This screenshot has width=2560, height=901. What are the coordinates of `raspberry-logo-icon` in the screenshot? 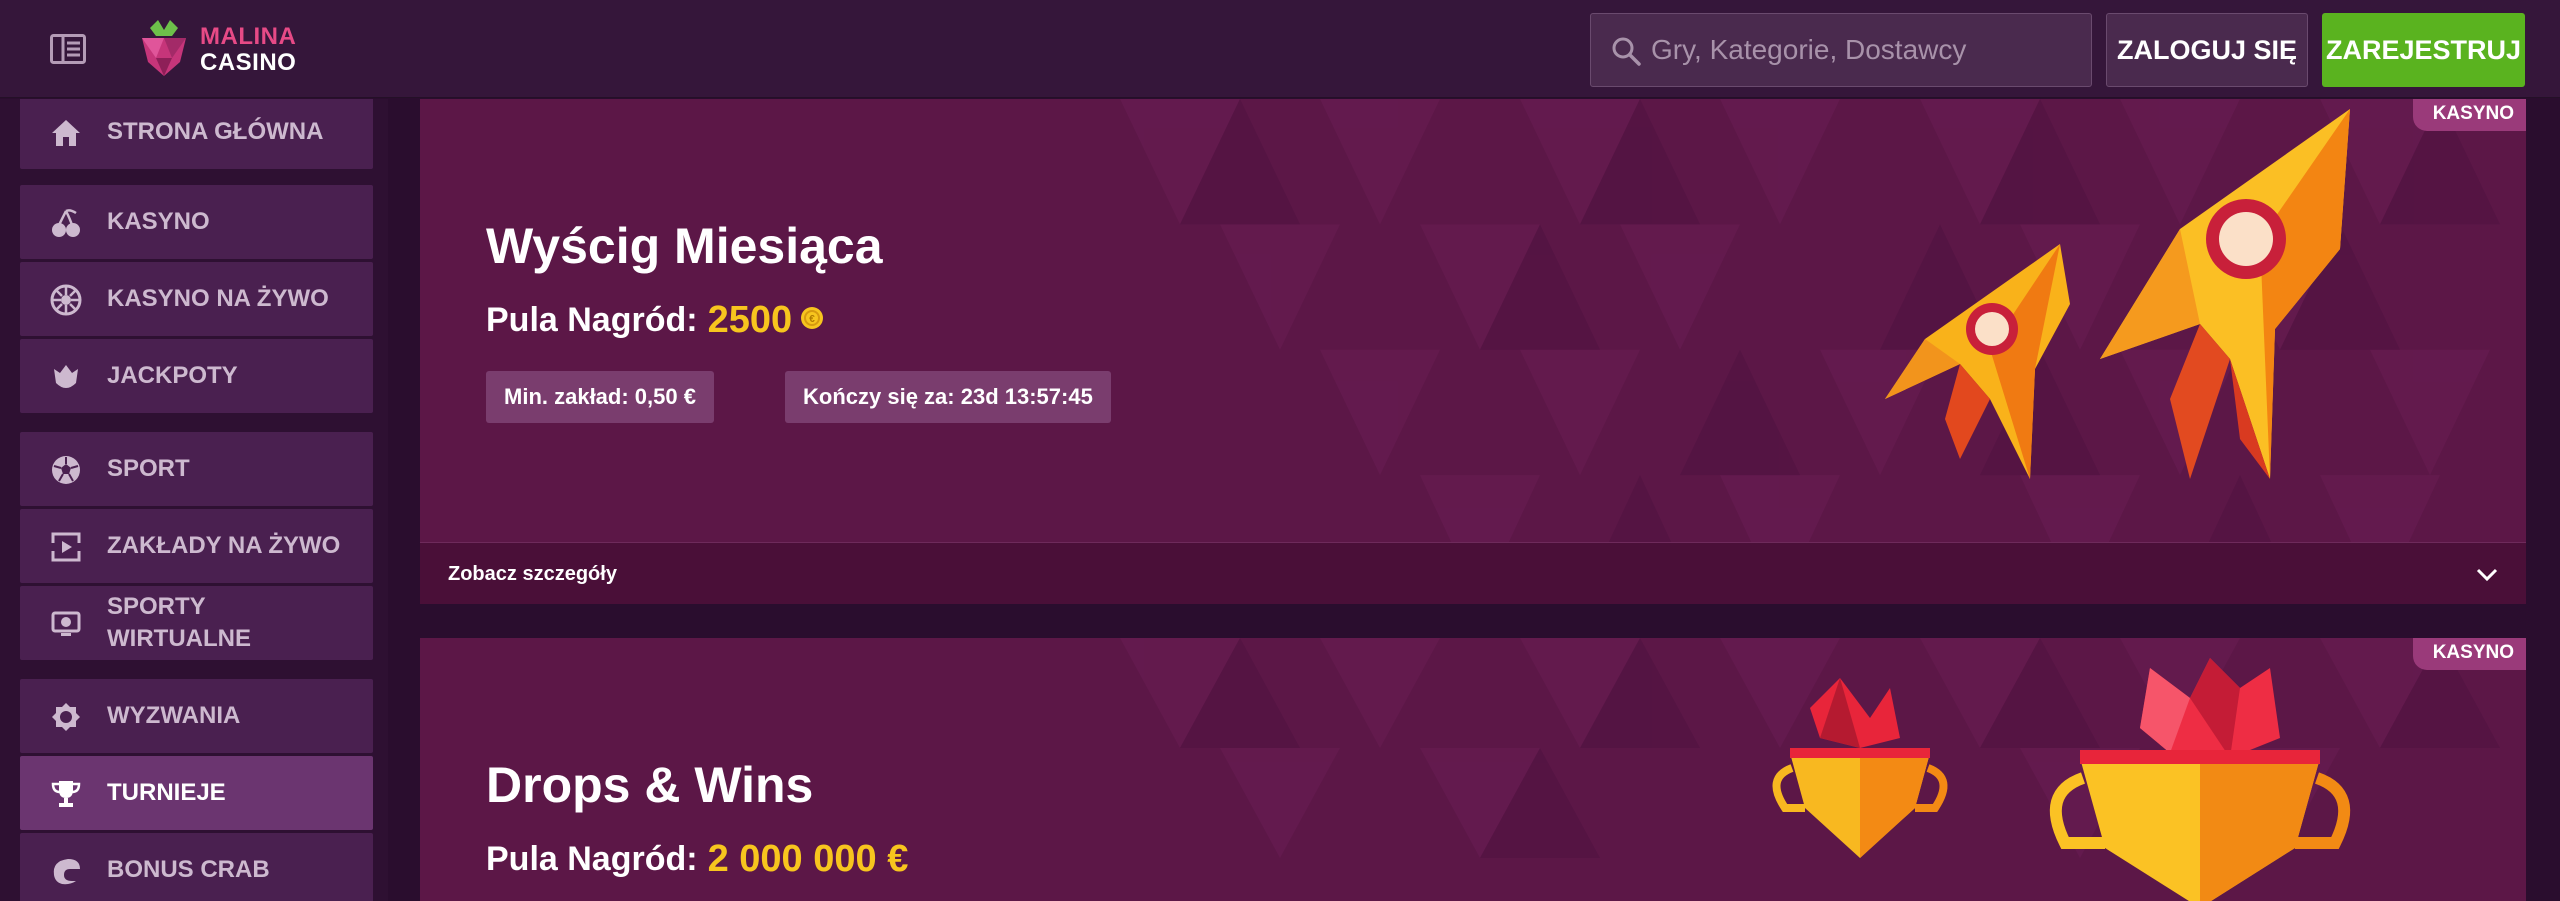 It's located at (164, 48).